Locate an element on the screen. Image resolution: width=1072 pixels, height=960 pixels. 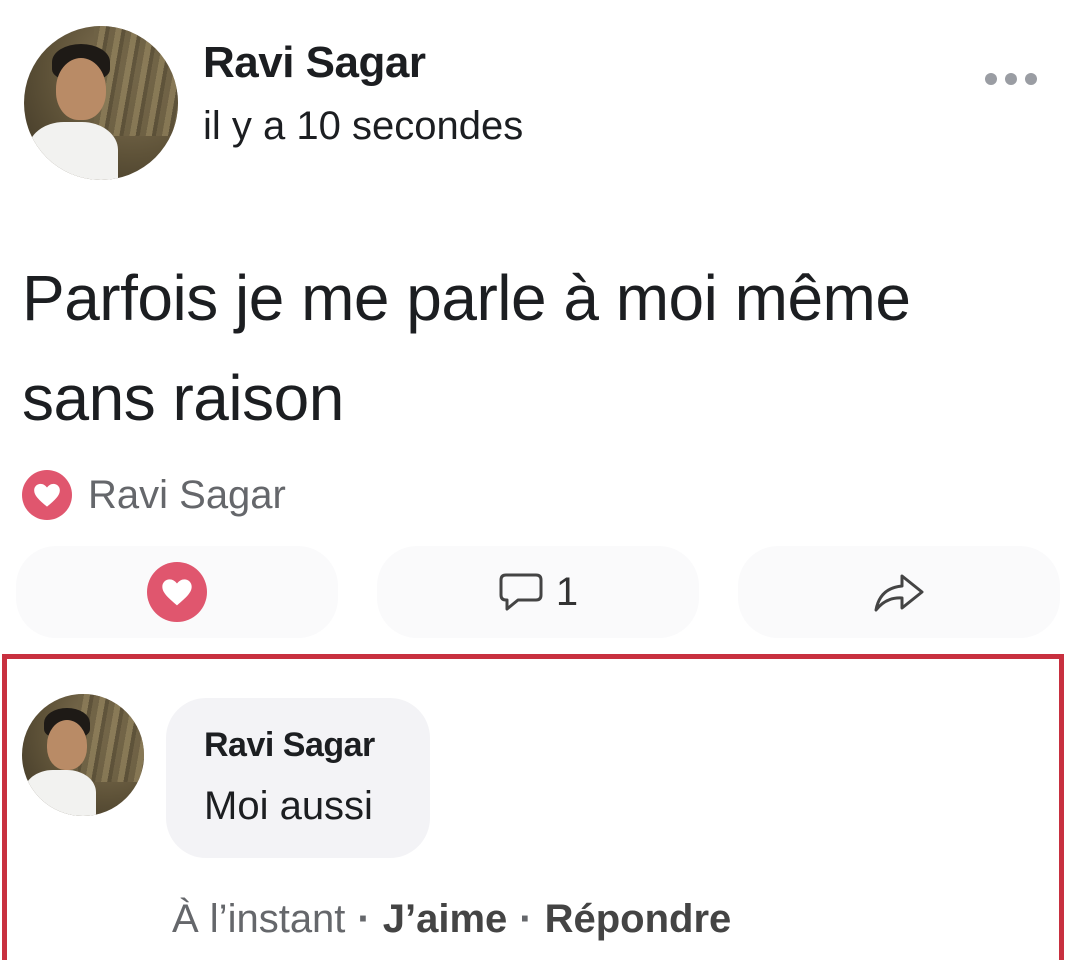
comment-bubble-icon is located at coordinates (521, 592).